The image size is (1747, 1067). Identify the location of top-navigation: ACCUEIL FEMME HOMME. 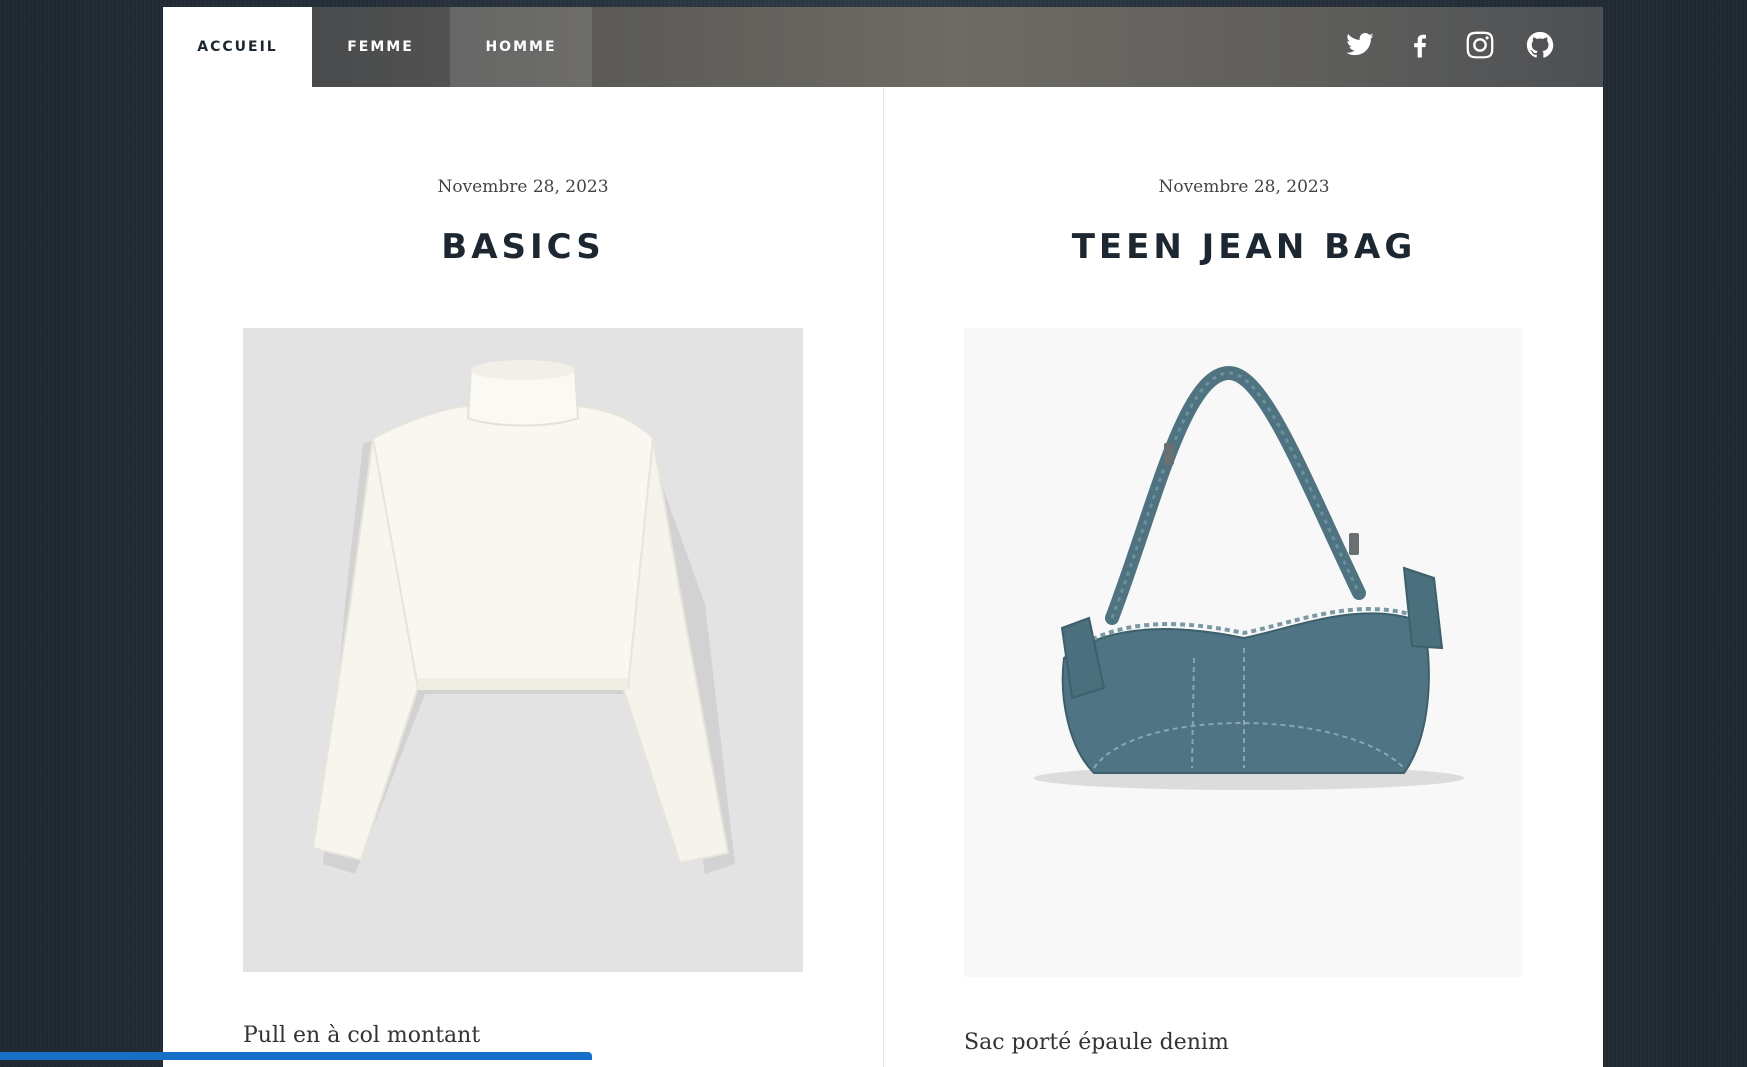
(883, 47).